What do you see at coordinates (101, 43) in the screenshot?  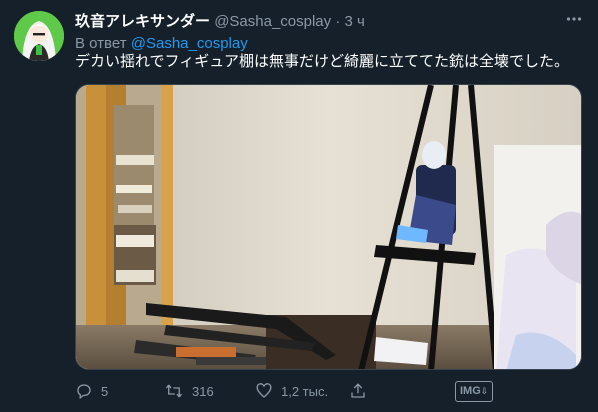 I see `reply-prefix: В ответ` at bounding box center [101, 43].